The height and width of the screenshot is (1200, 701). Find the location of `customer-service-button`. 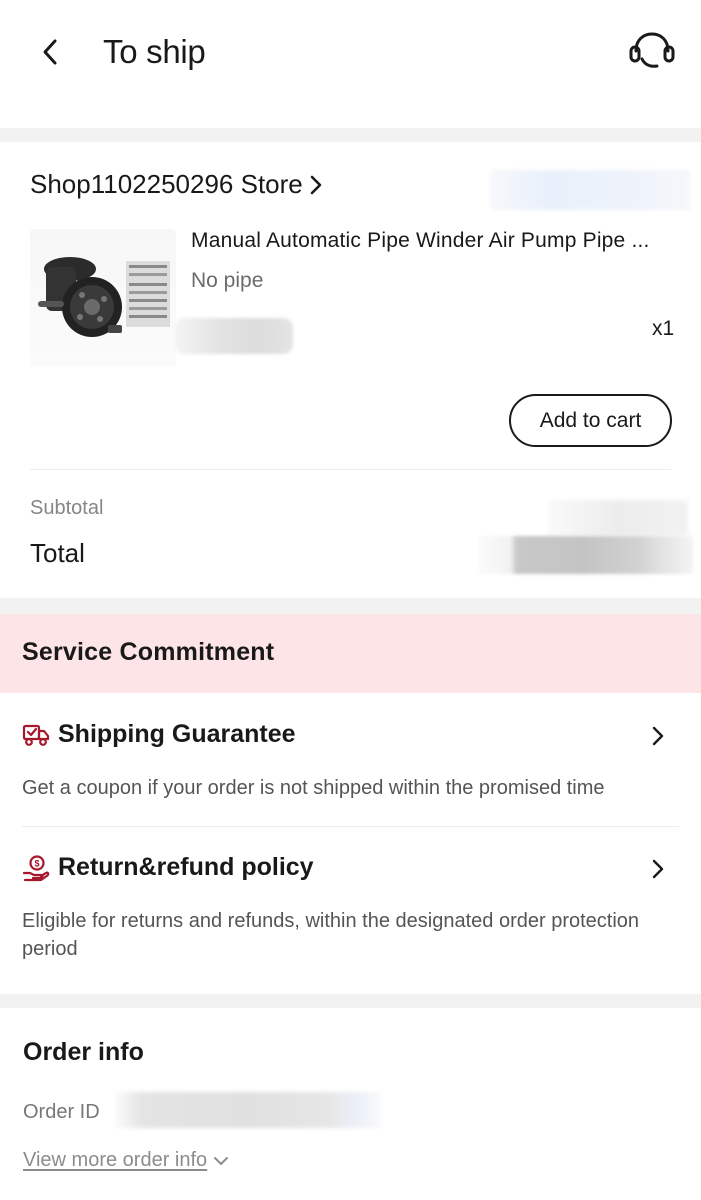

customer-service-button is located at coordinates (652, 52).